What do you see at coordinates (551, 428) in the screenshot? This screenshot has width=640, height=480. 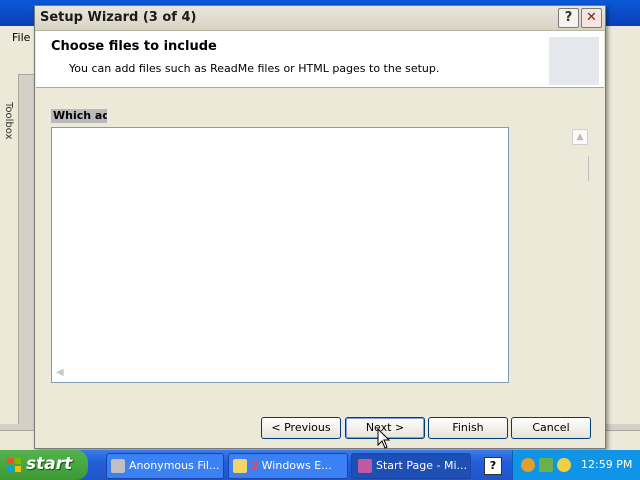 I see `cancel-button: Cancel` at bounding box center [551, 428].